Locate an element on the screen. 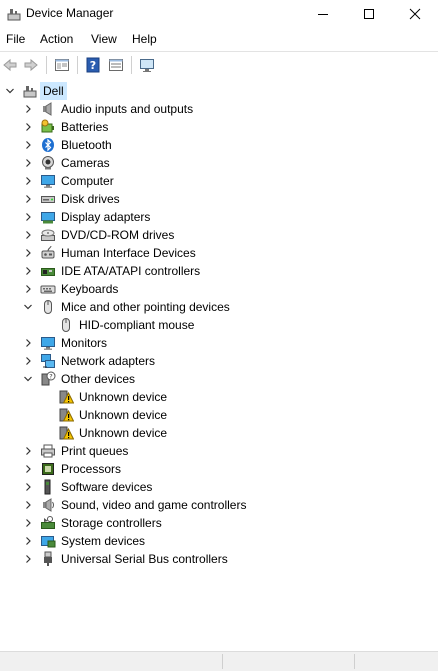 The width and height of the screenshot is (438, 671). usb-icon is located at coordinates (48, 559).